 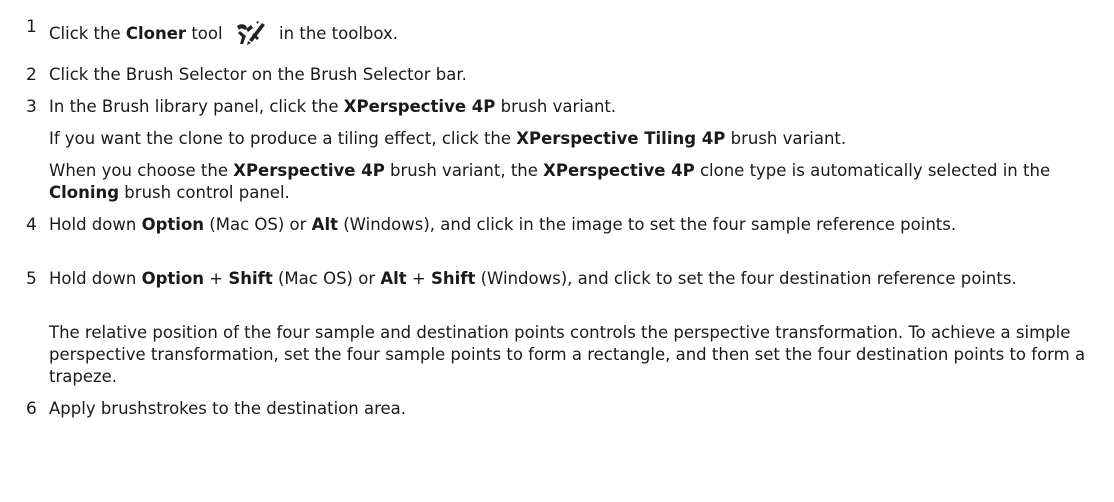 I want to click on step-text: Click the Cloner tool in the toolbox., so click(x=579, y=33).